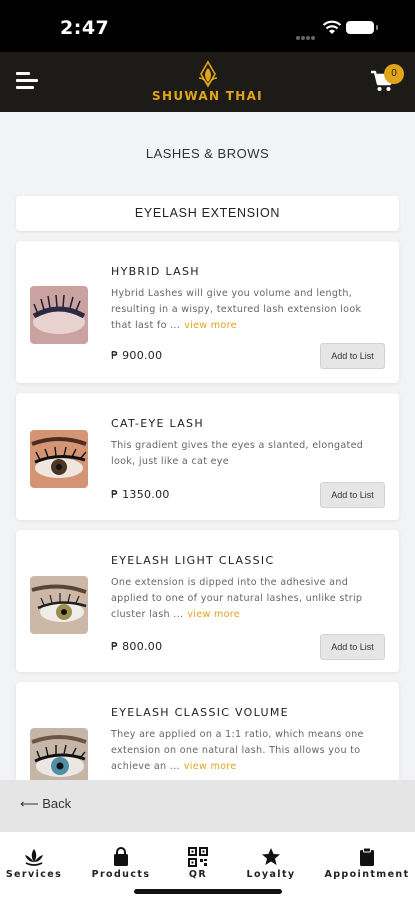  I want to click on home-indicator, so click(208, 891).